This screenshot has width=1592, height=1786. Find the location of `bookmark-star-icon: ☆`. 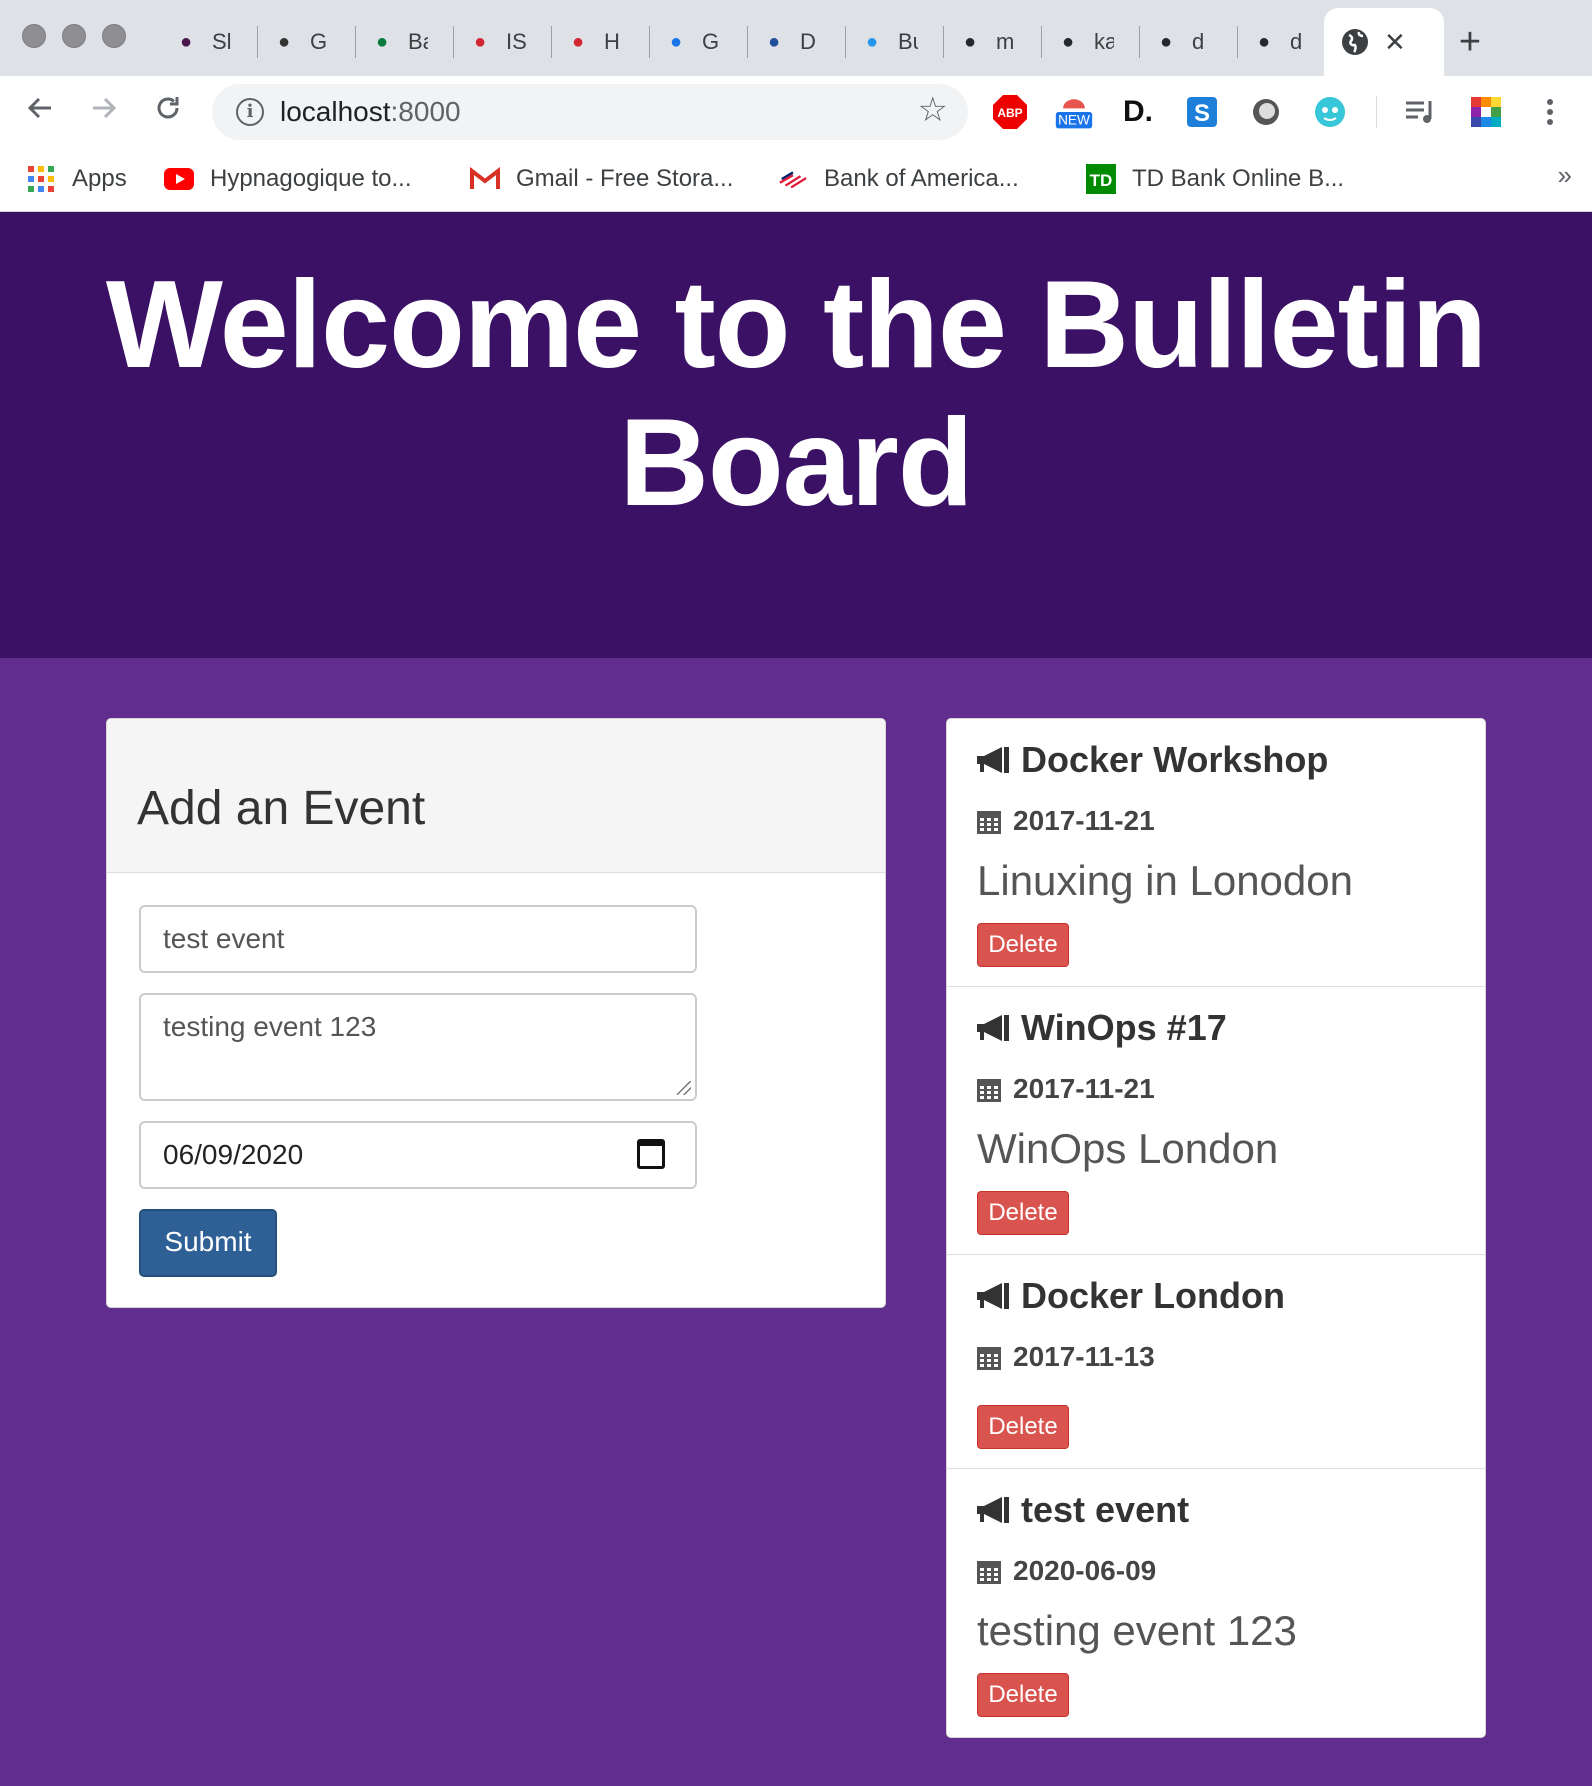

bookmark-star-icon: ☆ is located at coordinates (933, 110).